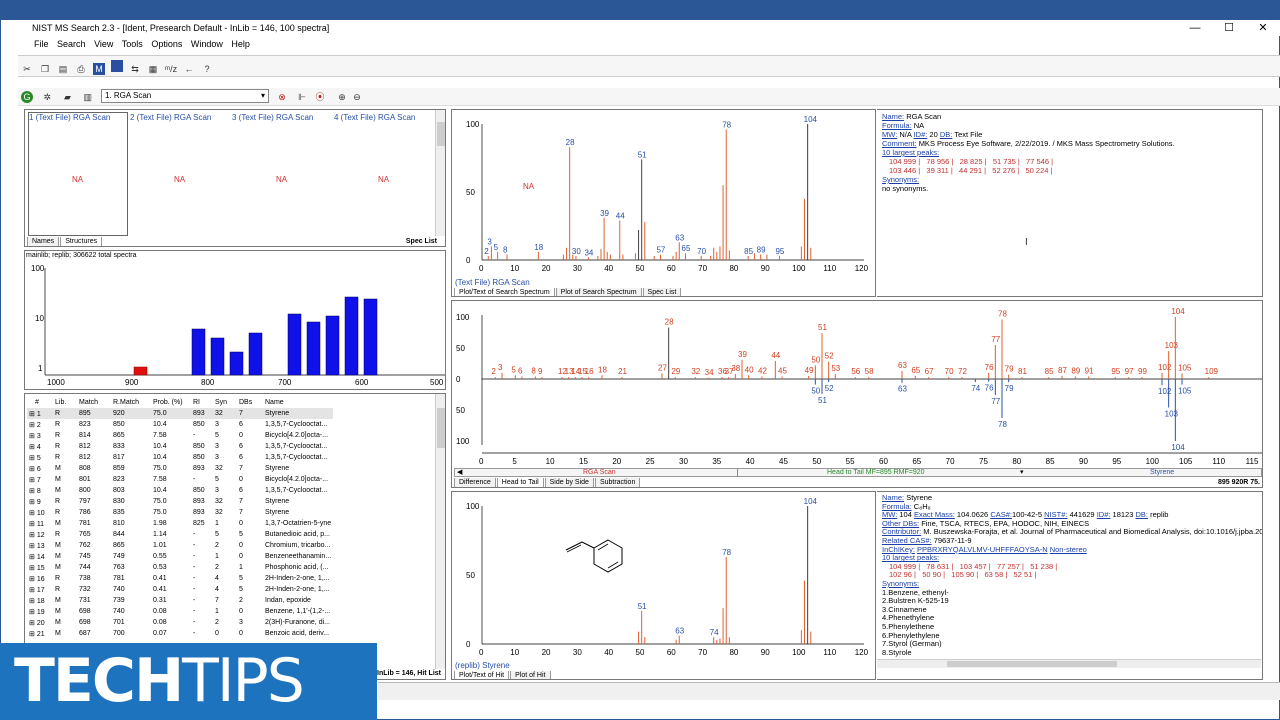 This screenshot has width=1280, height=720. Describe the element at coordinates (272, 117) in the screenshot. I see `spec-label-3: 3 (Text File) RGA Scan` at that location.